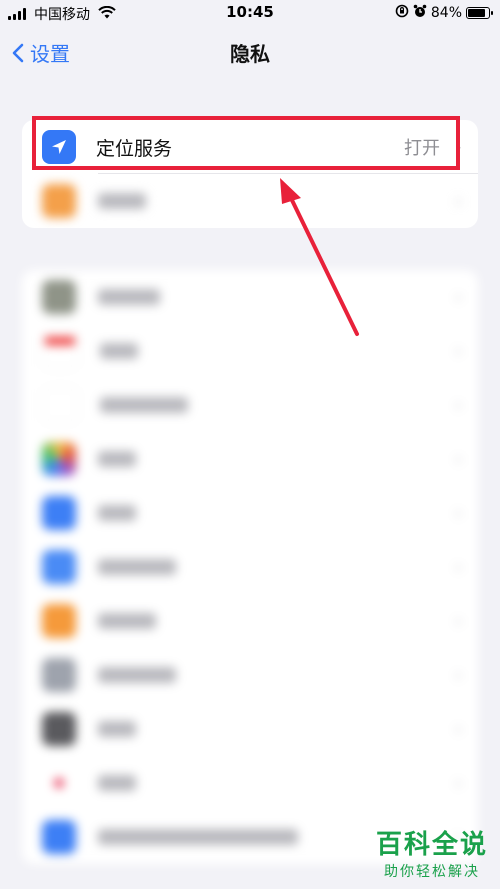 Image resolution: width=500 pixels, height=889 pixels. I want to click on watermark: 百科全说 助你轻松解决, so click(432, 852).